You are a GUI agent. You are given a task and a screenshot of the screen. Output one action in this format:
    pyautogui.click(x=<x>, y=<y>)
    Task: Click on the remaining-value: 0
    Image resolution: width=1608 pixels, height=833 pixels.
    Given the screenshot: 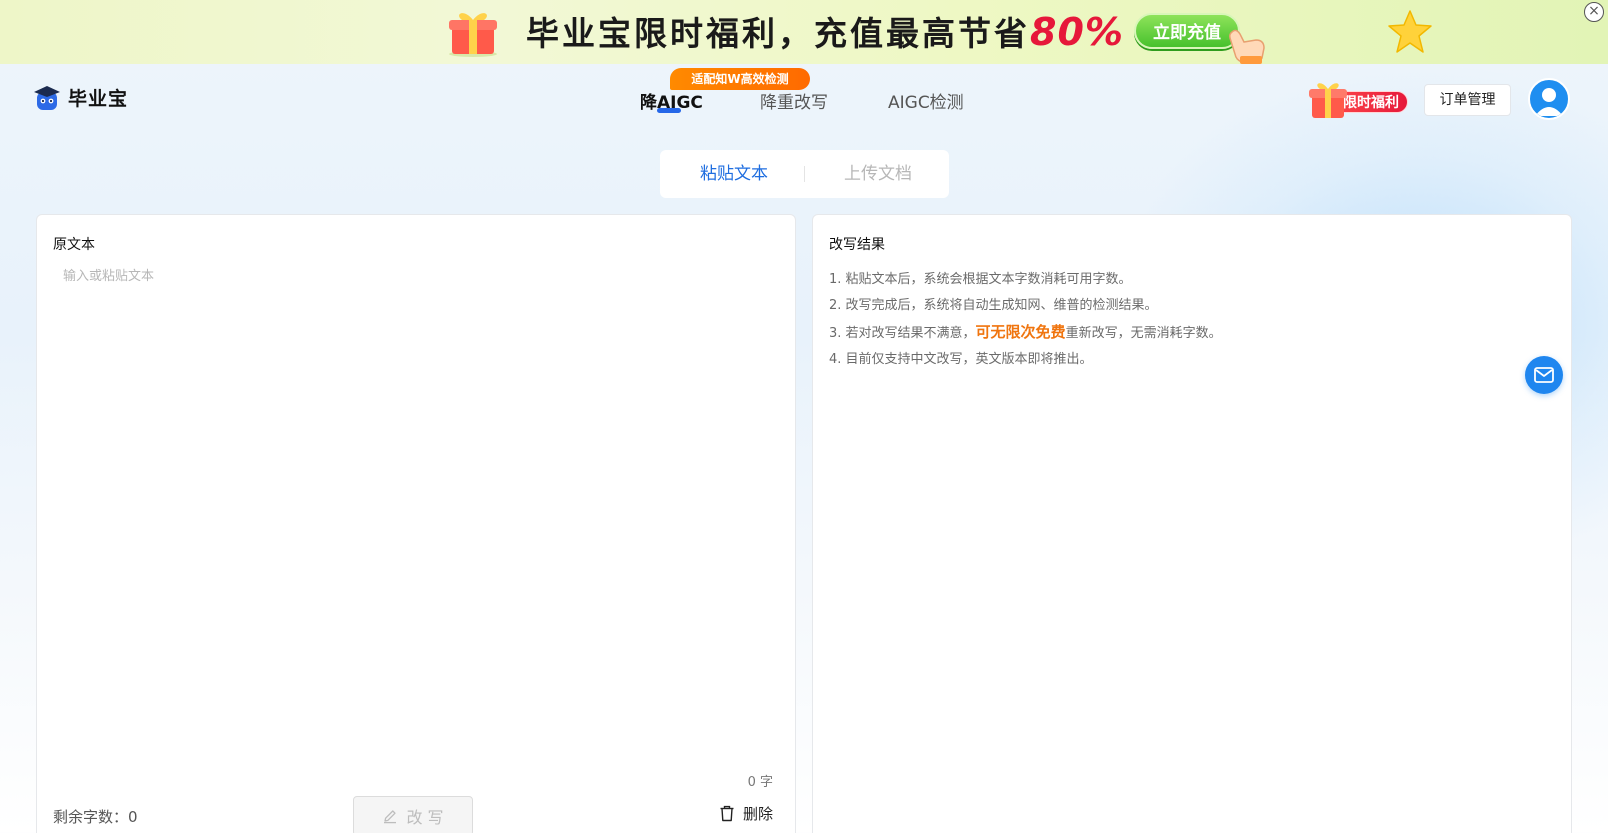 What is the action you would take?
    pyautogui.click(x=133, y=817)
    